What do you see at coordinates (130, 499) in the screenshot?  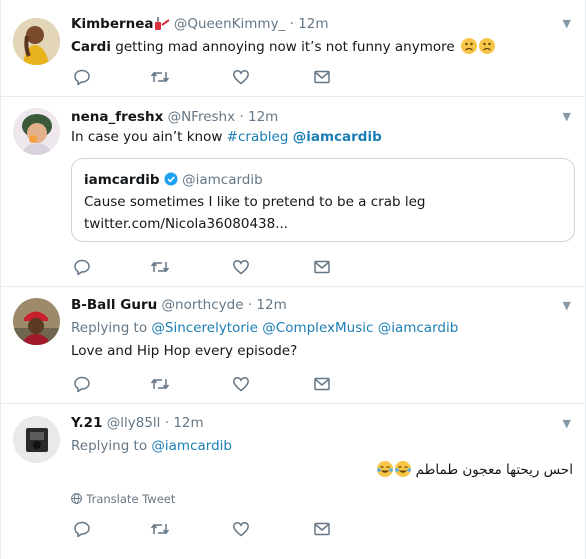 I see `translate-tweet-label: Translate Tweet` at bounding box center [130, 499].